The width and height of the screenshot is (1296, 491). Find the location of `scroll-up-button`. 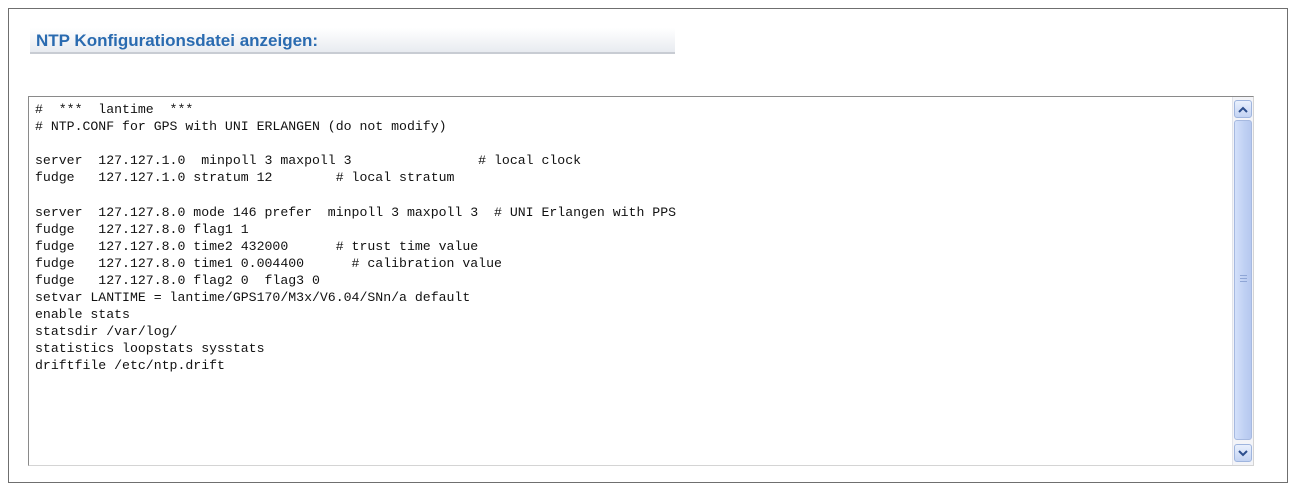

scroll-up-button is located at coordinates (1243, 109).